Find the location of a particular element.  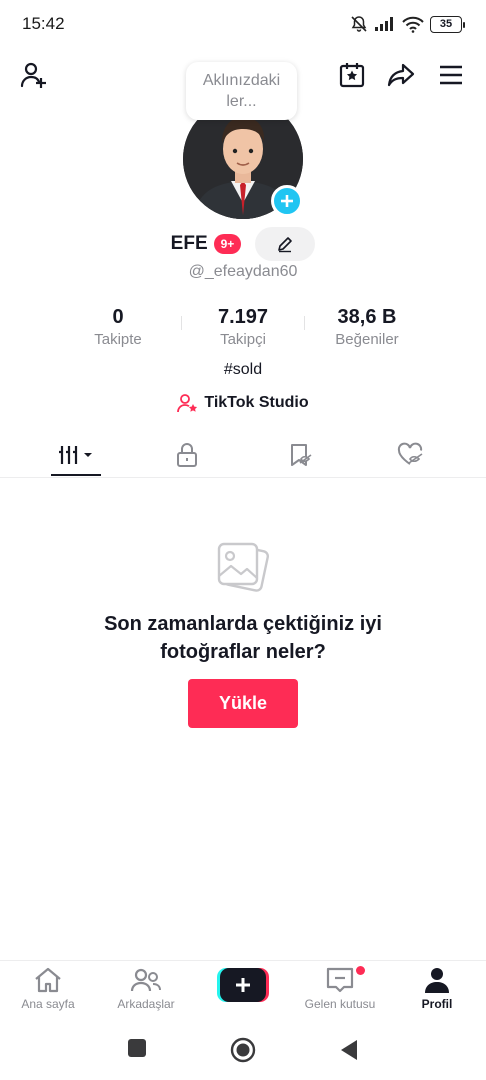

add-avatar-button is located at coordinates (287, 201).